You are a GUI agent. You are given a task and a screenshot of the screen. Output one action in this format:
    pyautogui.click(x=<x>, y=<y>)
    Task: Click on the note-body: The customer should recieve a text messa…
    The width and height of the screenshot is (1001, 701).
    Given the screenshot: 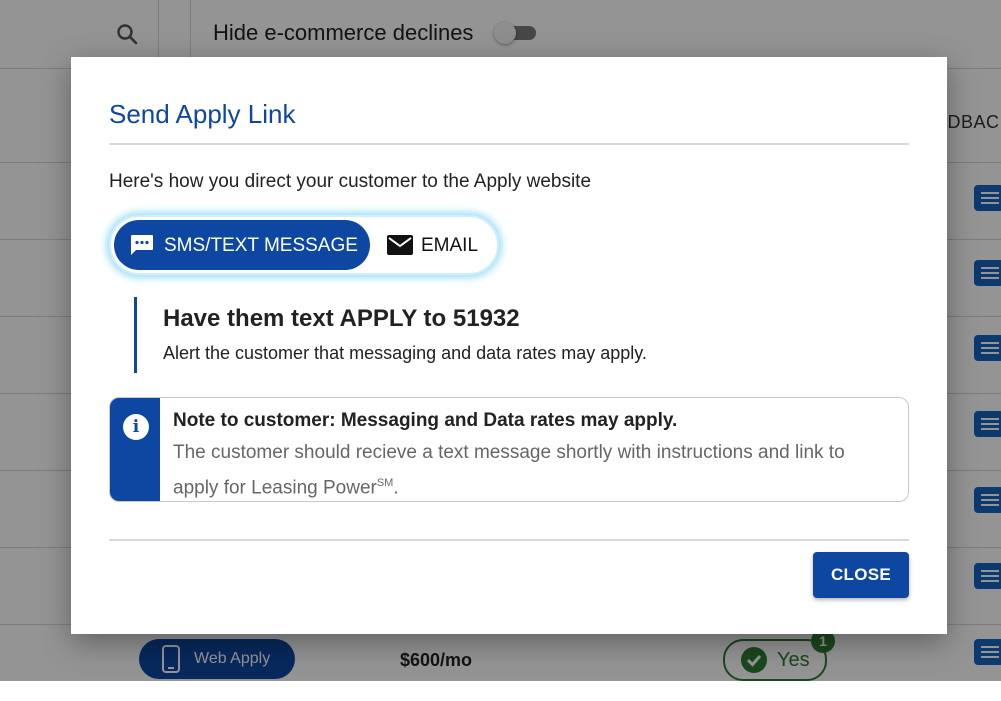 What is the action you would take?
    pyautogui.click(x=533, y=469)
    